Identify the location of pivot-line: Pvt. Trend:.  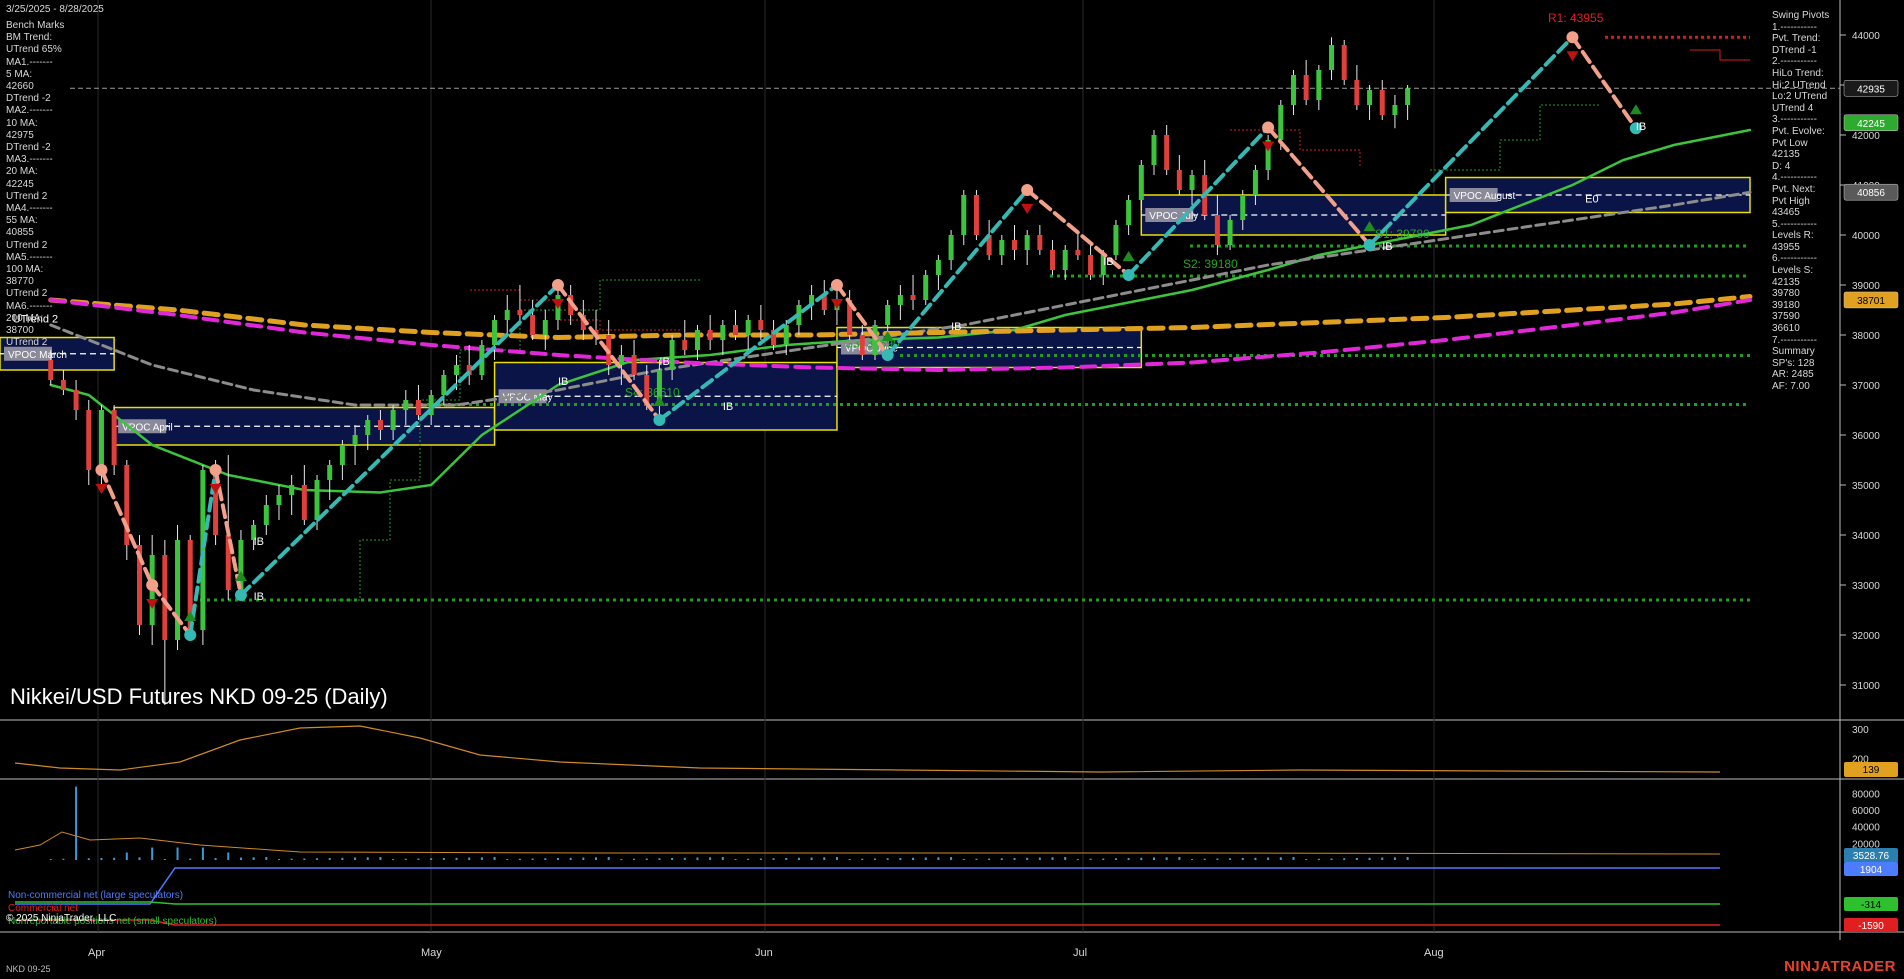
(1796, 39).